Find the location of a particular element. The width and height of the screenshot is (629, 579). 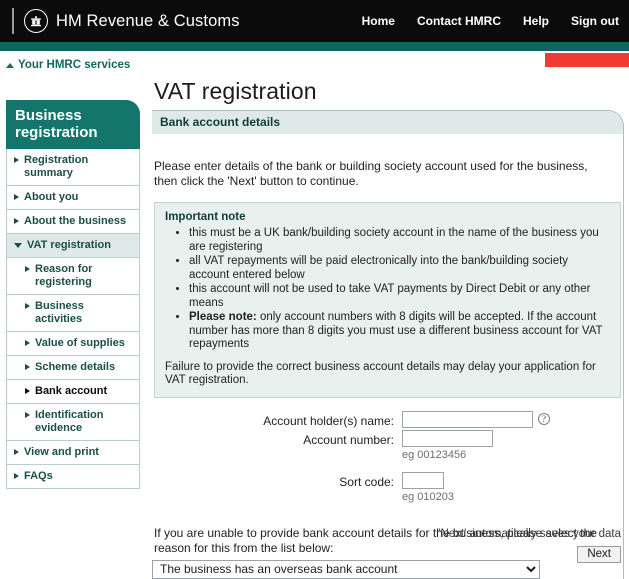

nav-help: Help is located at coordinates (536, 21).